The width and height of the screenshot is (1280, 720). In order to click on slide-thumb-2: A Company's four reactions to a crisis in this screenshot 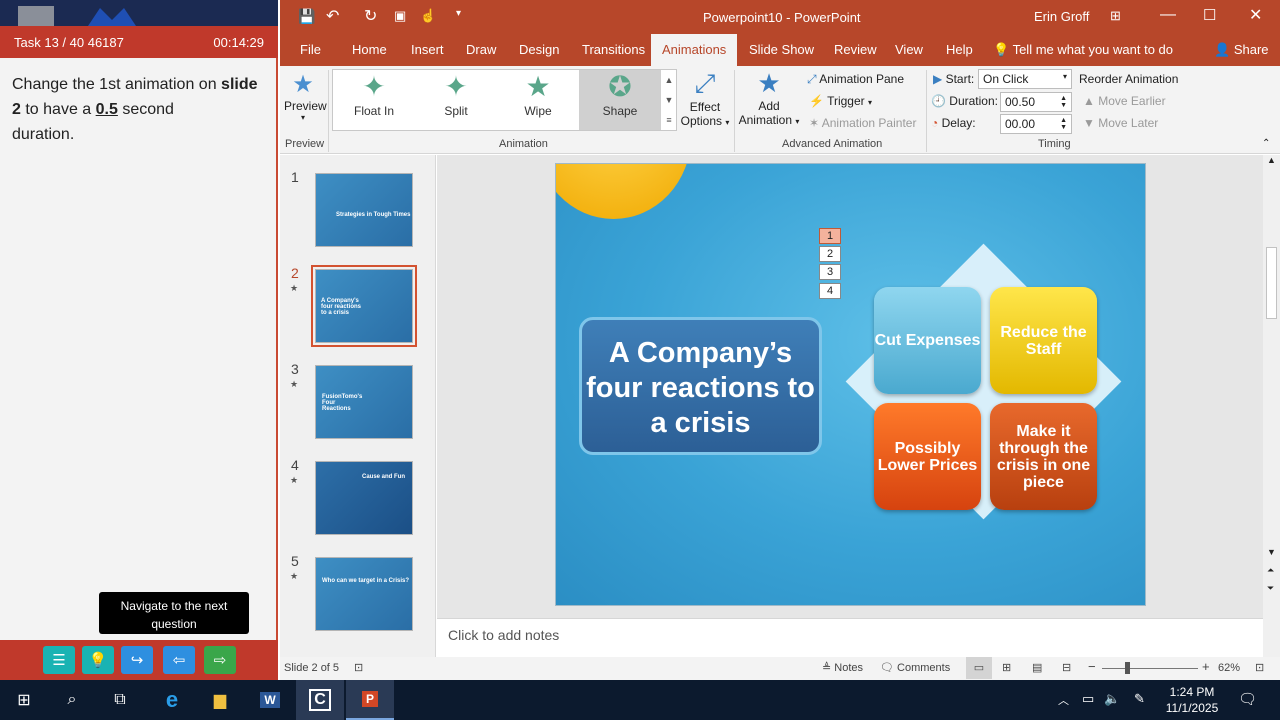, I will do `click(364, 306)`.